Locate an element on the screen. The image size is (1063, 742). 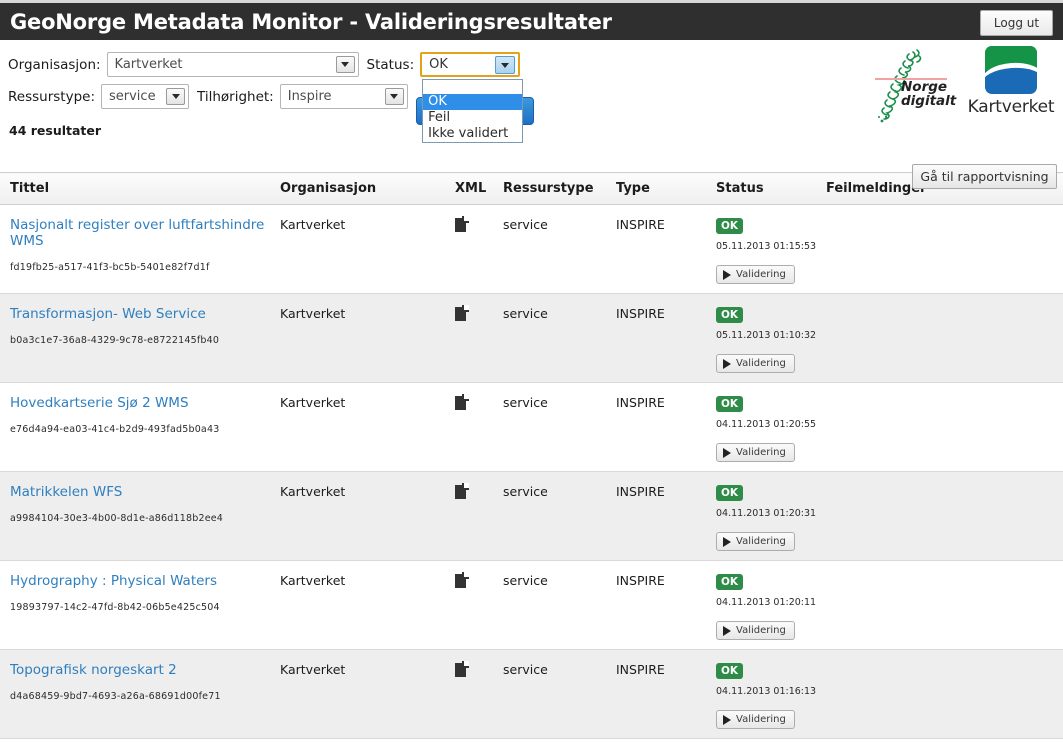
metadata-title-link: Hovedkartserie Sjø 2 WMS is located at coordinates (99, 403).